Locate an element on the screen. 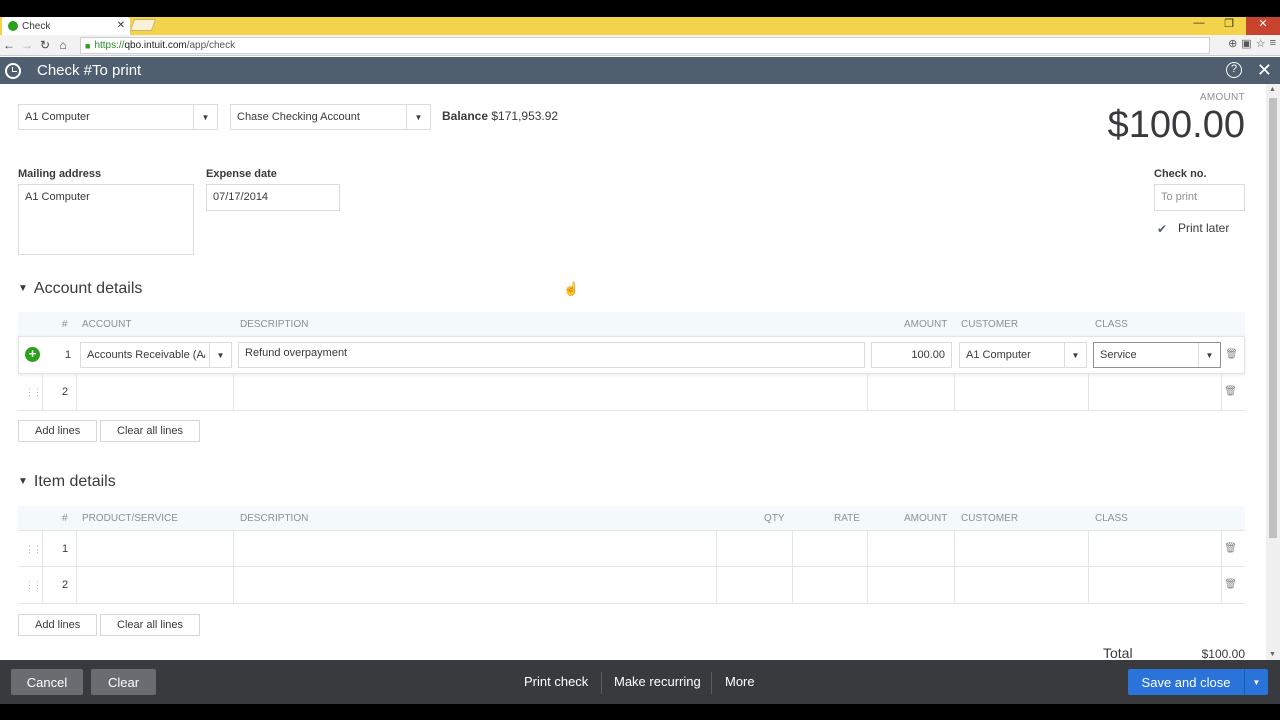 This screenshot has height=720, width=1280. close-form-icon: ✕ is located at coordinates (1264, 70).